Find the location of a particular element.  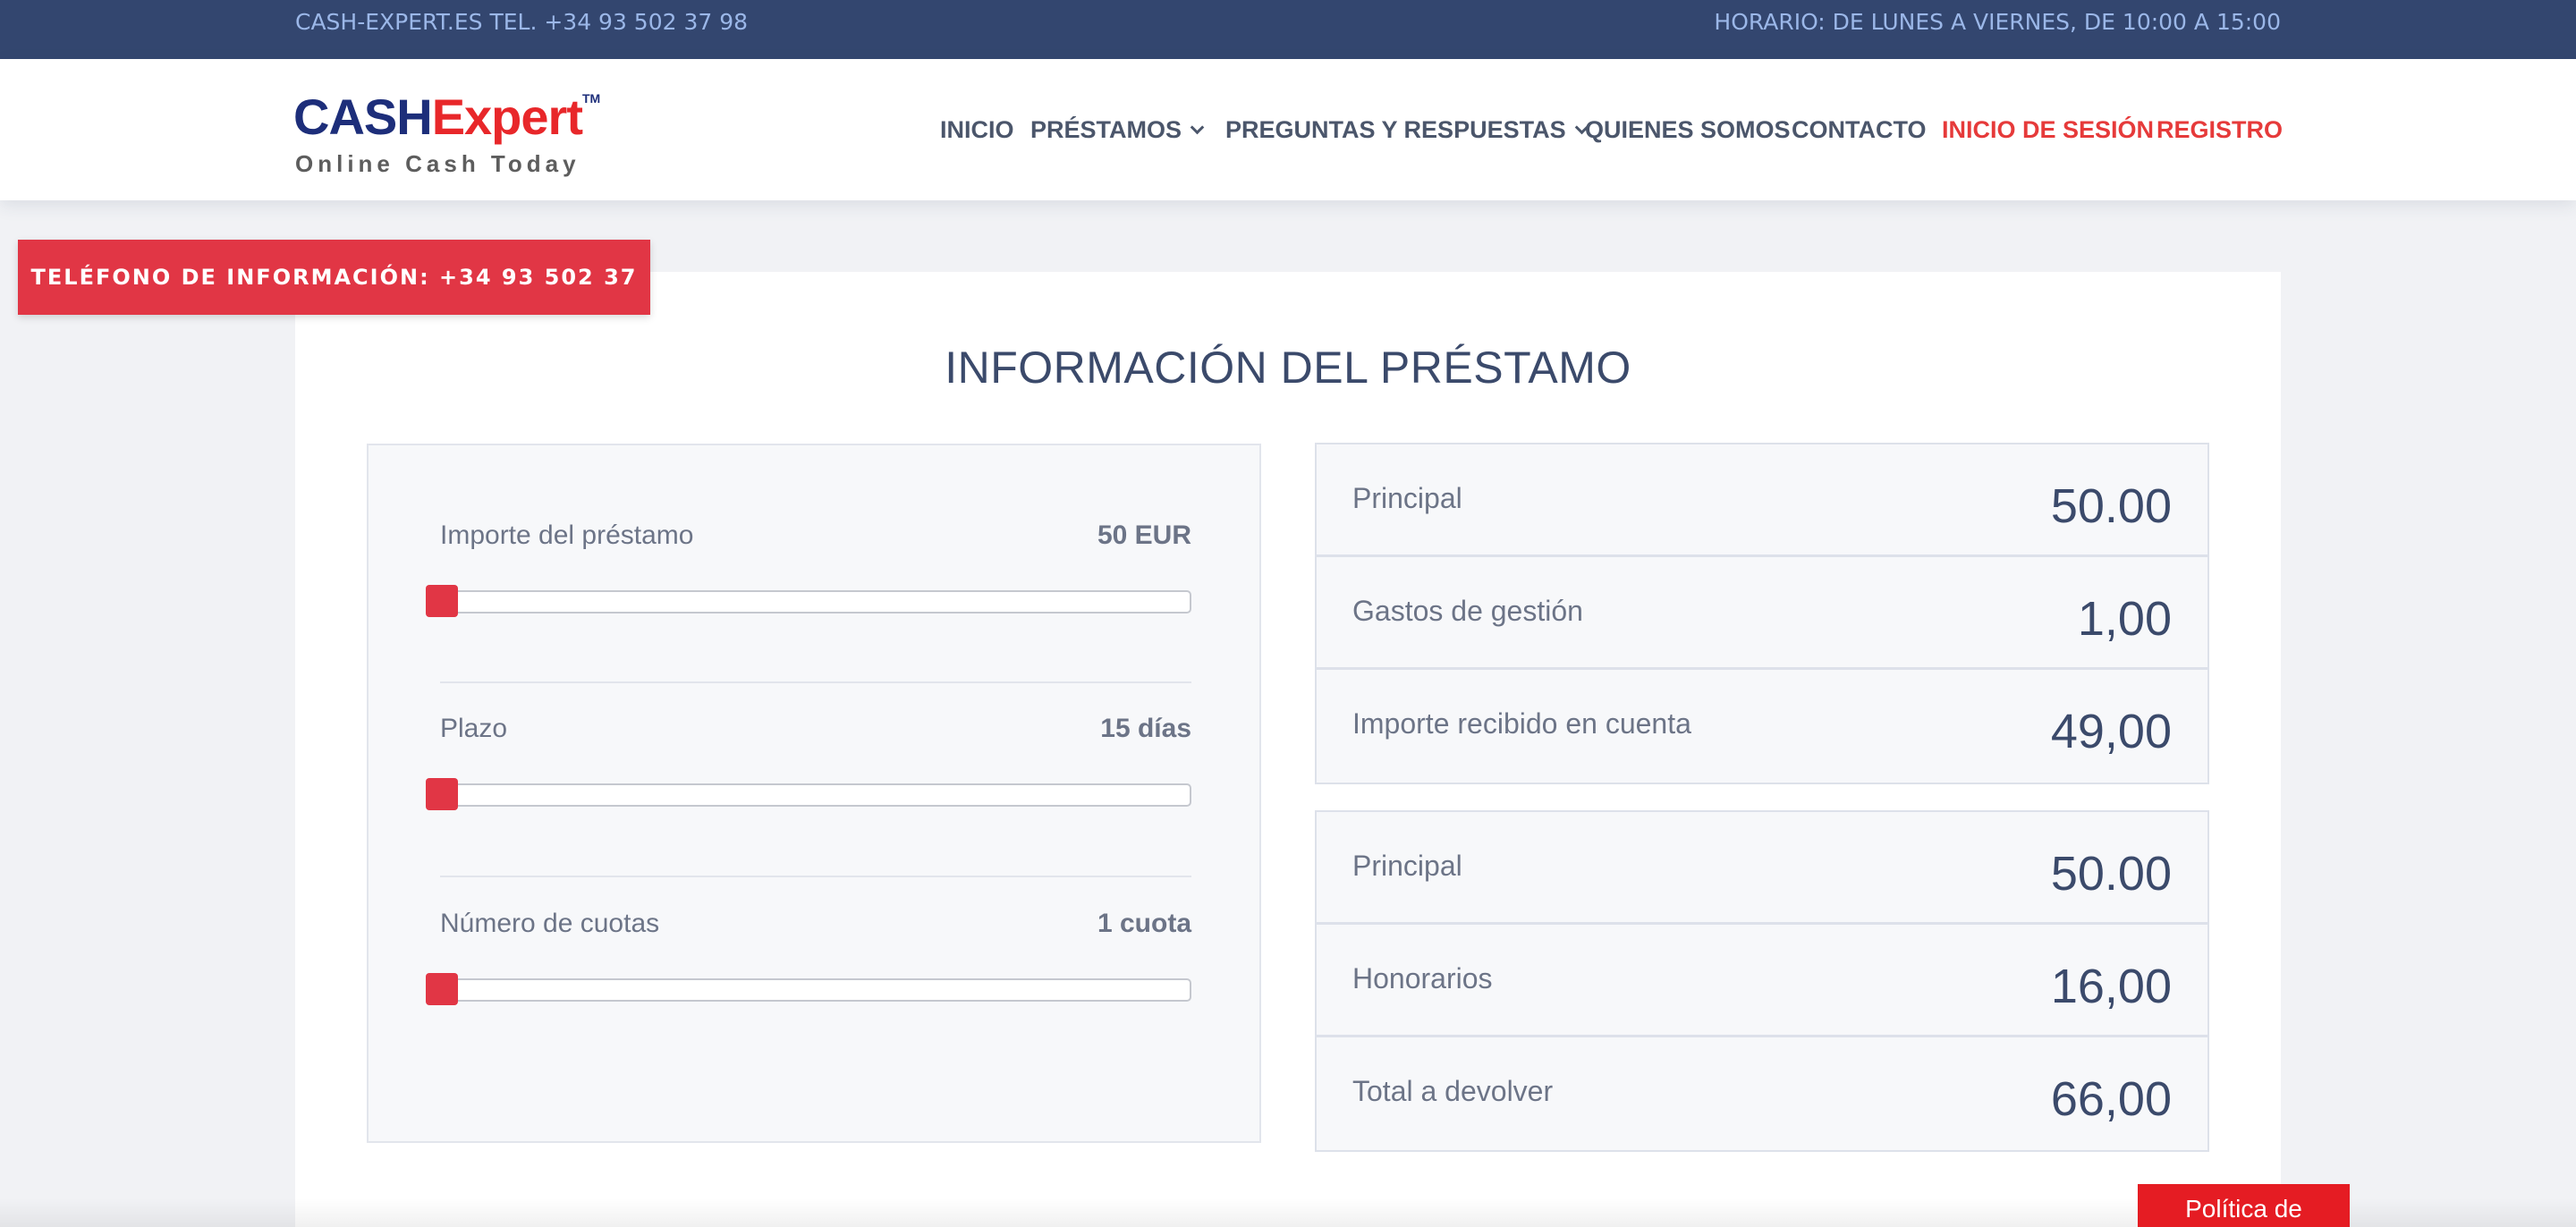

summary-row: Honorarios 16,00 is located at coordinates (1762, 981).